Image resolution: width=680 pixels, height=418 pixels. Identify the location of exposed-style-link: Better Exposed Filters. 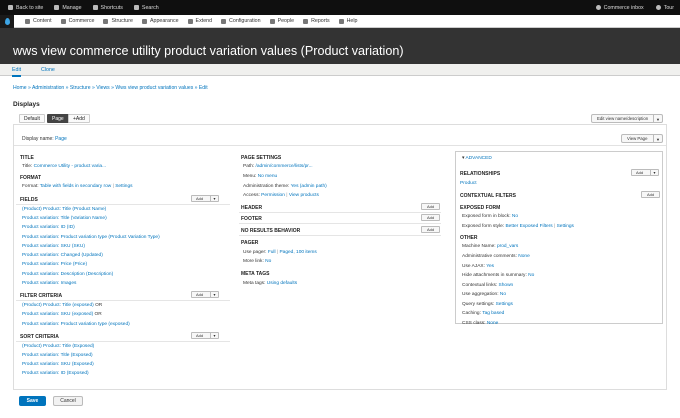
(528, 226).